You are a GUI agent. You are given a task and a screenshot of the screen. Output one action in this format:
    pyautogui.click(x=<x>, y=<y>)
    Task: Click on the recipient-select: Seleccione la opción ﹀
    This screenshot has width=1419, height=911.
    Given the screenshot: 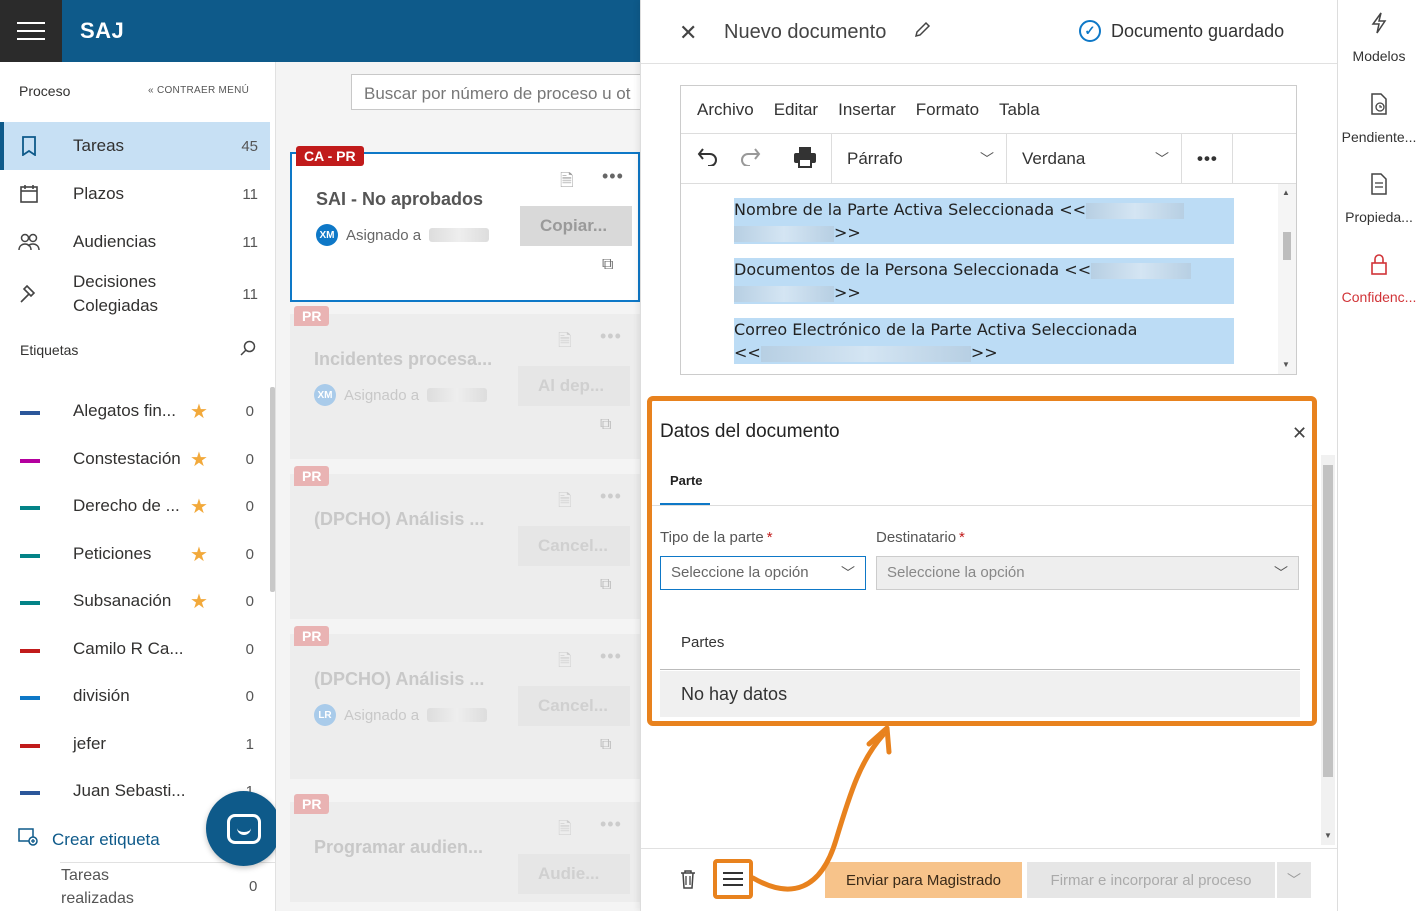 What is the action you would take?
    pyautogui.click(x=1087, y=573)
    